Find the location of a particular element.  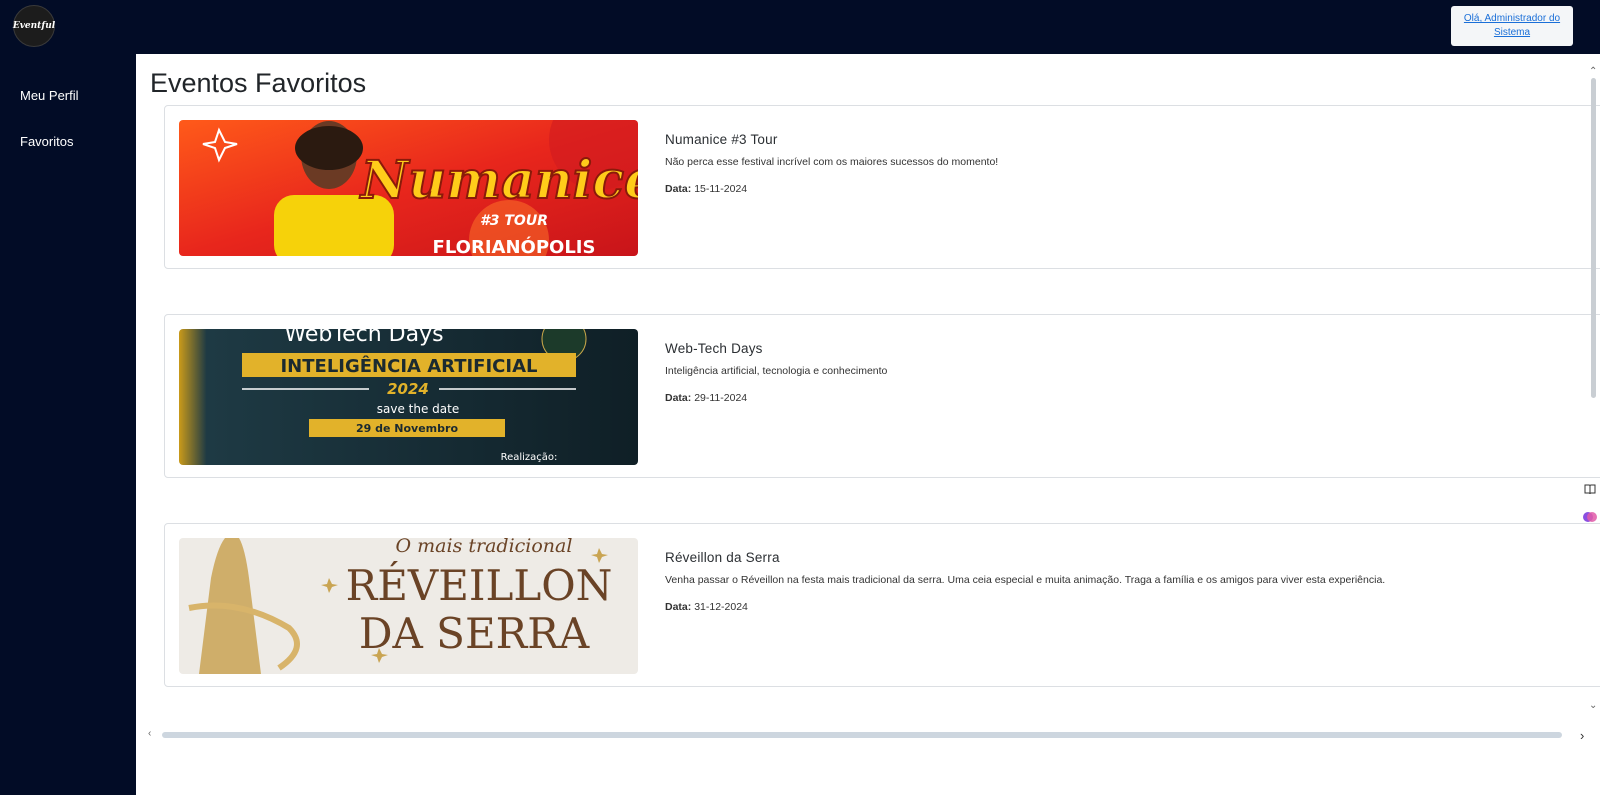

event-image: Numanice #3 TOUR FLORIANÓPOLIS is located at coordinates (408, 188).